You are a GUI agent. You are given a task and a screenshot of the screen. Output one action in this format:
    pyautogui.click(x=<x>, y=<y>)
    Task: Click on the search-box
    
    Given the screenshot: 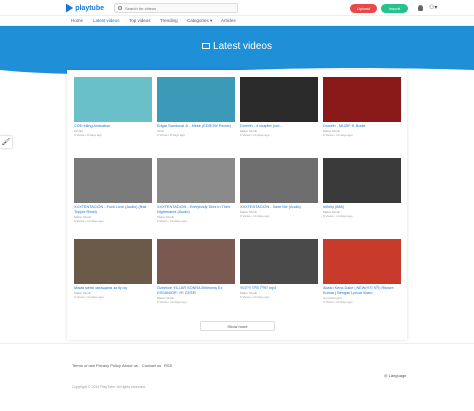 What is the action you would take?
    pyautogui.click(x=176, y=8)
    